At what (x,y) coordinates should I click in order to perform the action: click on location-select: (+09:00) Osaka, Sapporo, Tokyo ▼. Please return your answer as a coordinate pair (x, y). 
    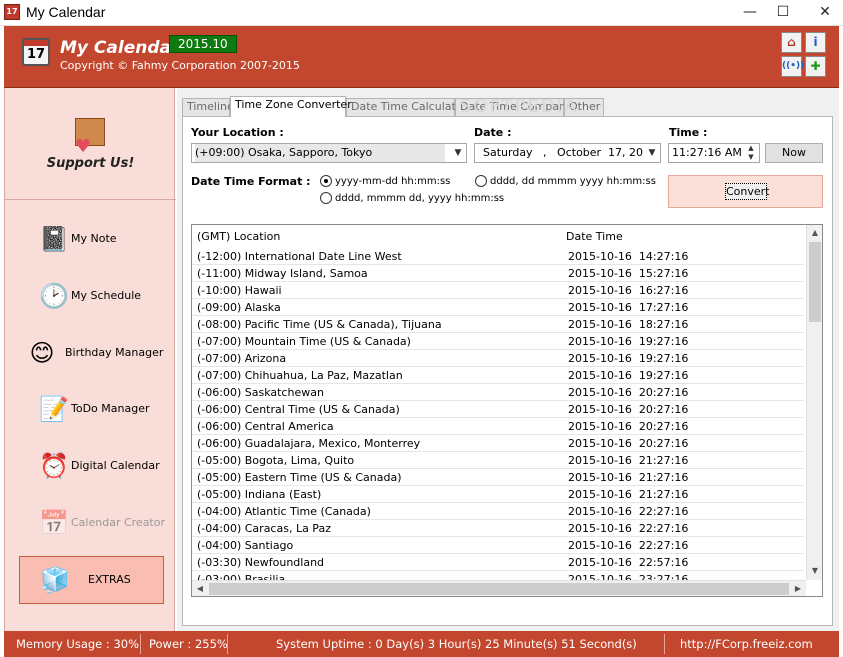
    Looking at the image, I should click on (329, 153).